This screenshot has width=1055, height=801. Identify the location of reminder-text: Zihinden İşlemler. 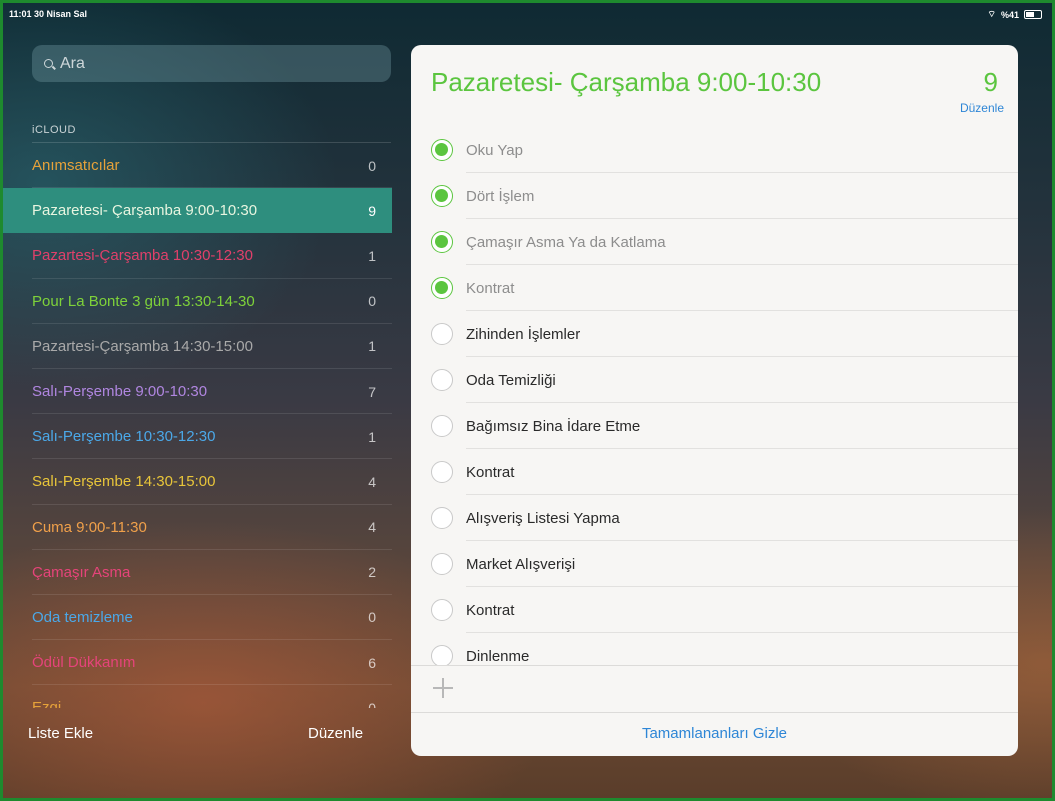
(523, 334).